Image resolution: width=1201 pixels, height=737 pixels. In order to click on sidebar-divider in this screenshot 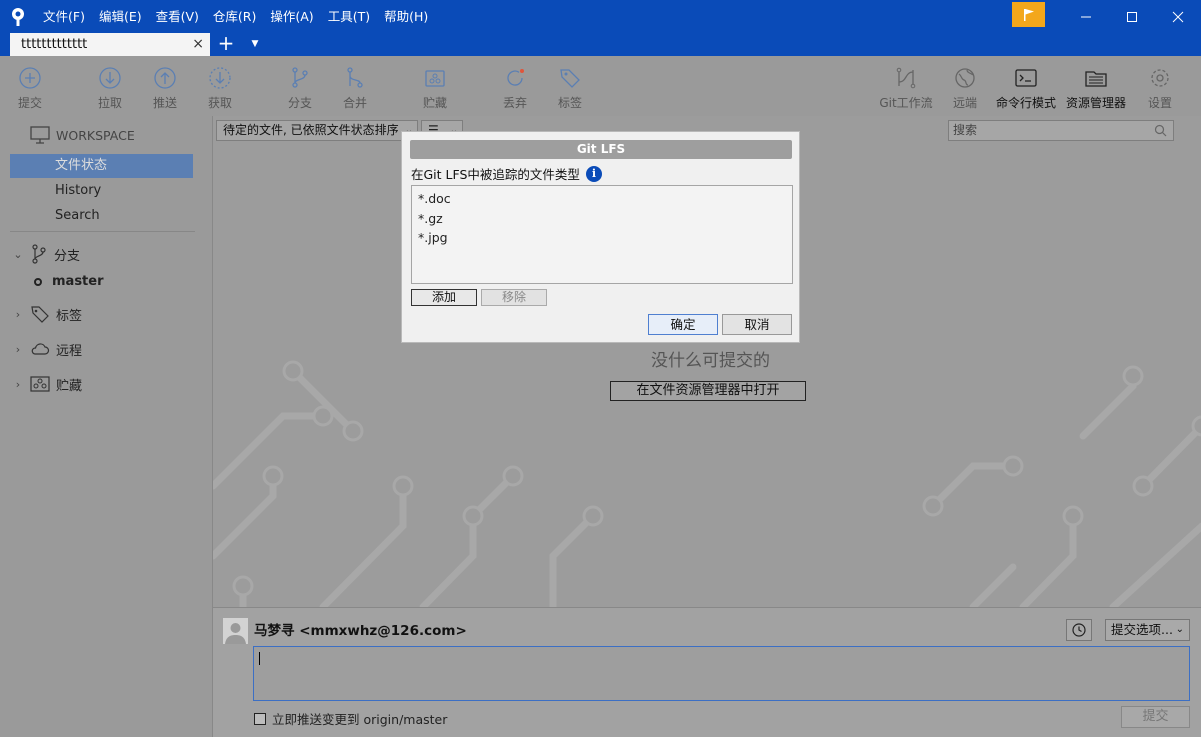, I will do `click(102, 231)`.